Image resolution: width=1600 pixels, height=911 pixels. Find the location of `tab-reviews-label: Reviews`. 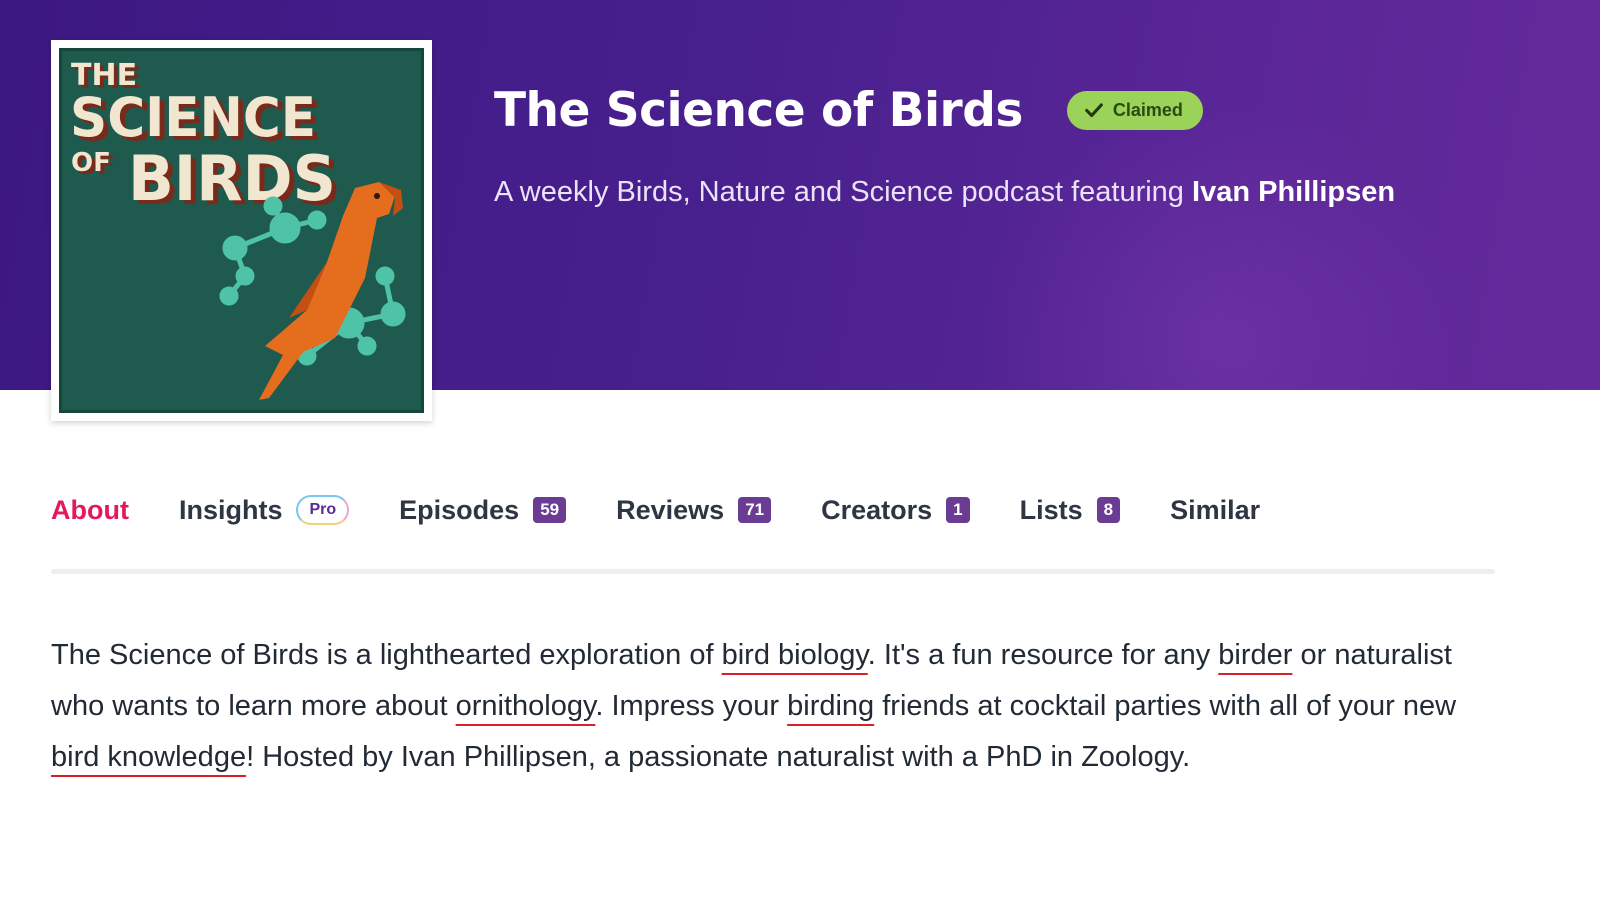

tab-reviews-label: Reviews is located at coordinates (670, 509).